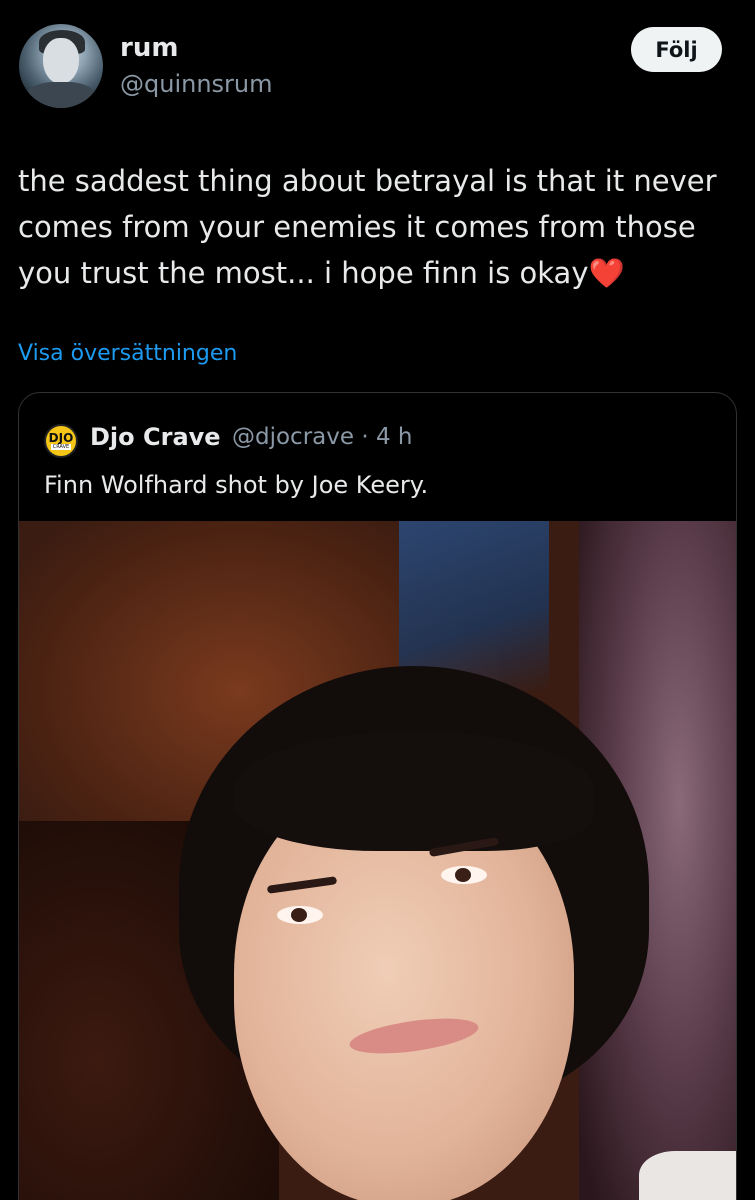 Image resolution: width=755 pixels, height=1200 pixels. Describe the element at coordinates (322, 437) in the screenshot. I see `quoted-author-handle-time: @djocrave · 4 h` at that location.